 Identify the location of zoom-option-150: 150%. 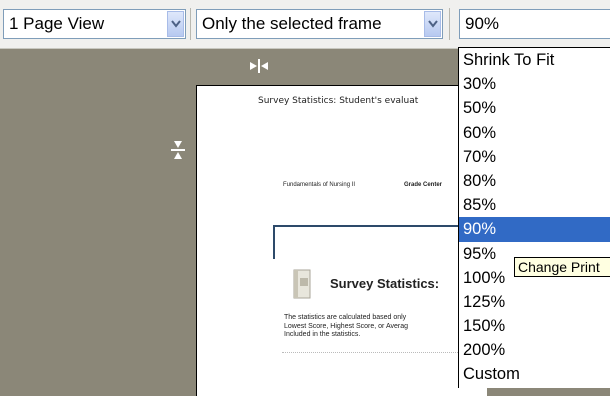
(534, 326).